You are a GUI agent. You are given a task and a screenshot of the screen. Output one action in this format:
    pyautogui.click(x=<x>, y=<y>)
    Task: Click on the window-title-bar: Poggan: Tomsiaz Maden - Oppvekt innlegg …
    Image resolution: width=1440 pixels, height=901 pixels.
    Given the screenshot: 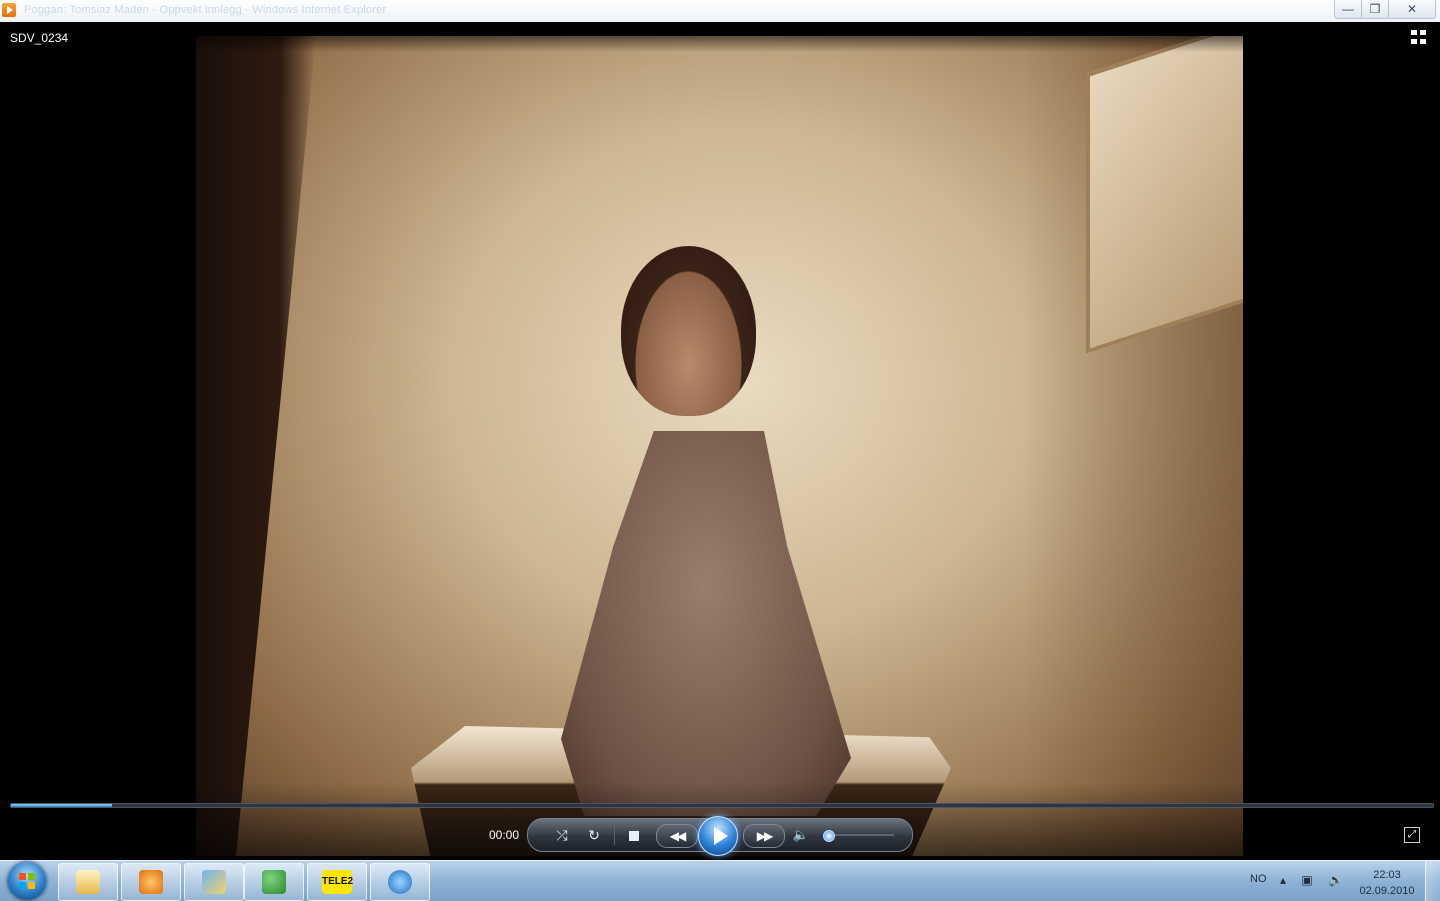 What is the action you would take?
    pyautogui.click(x=720, y=11)
    